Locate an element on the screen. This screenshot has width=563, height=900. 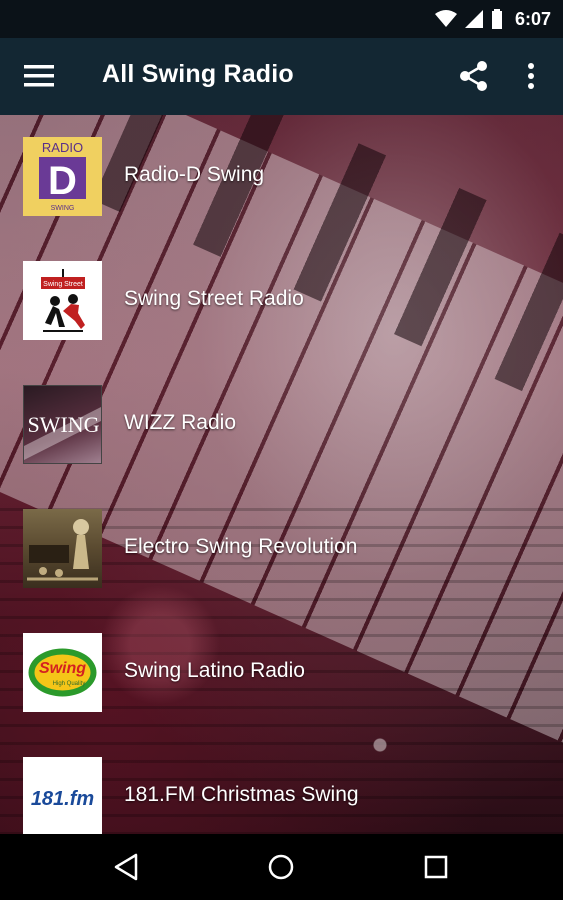
station-name: Electro Swing Revolution is located at coordinates (241, 546).